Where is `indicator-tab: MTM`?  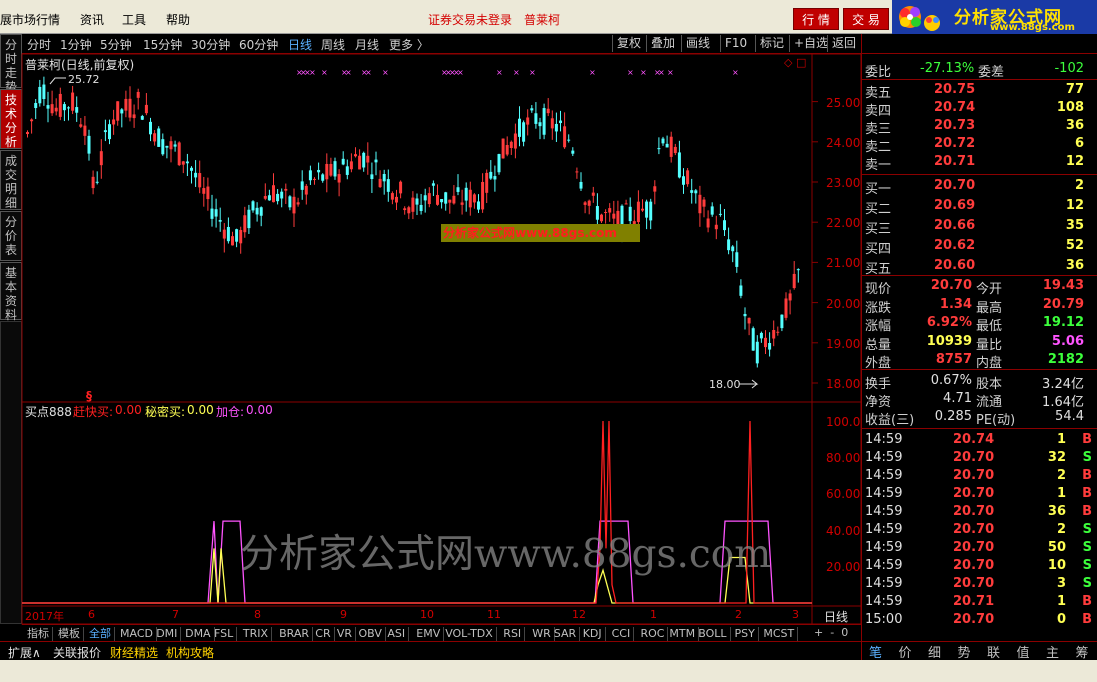 indicator-tab: MTM is located at coordinates (683, 634).